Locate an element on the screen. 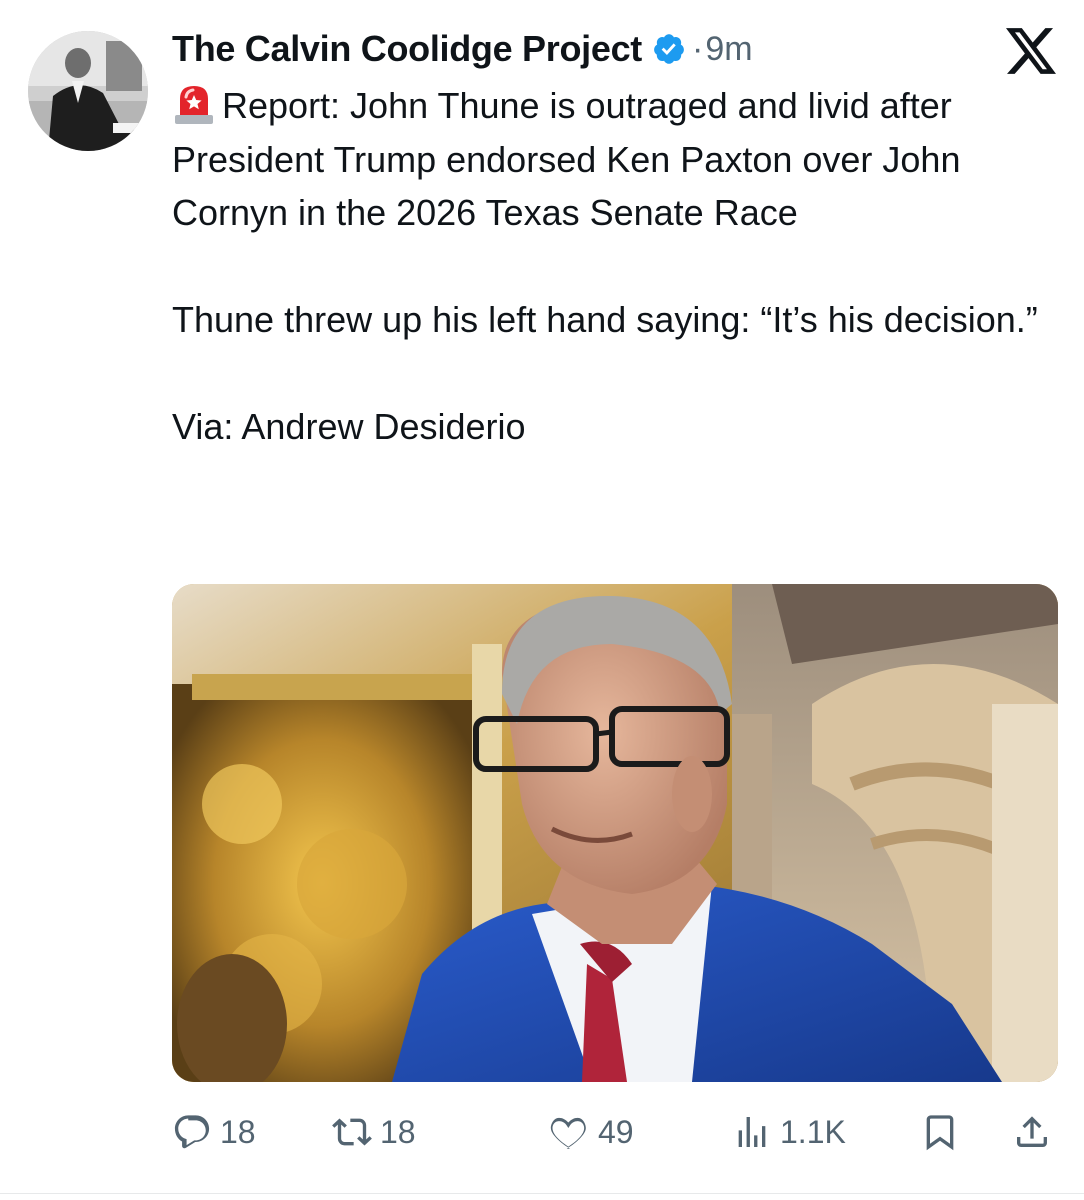  bottom-divider is located at coordinates (542, 1193).